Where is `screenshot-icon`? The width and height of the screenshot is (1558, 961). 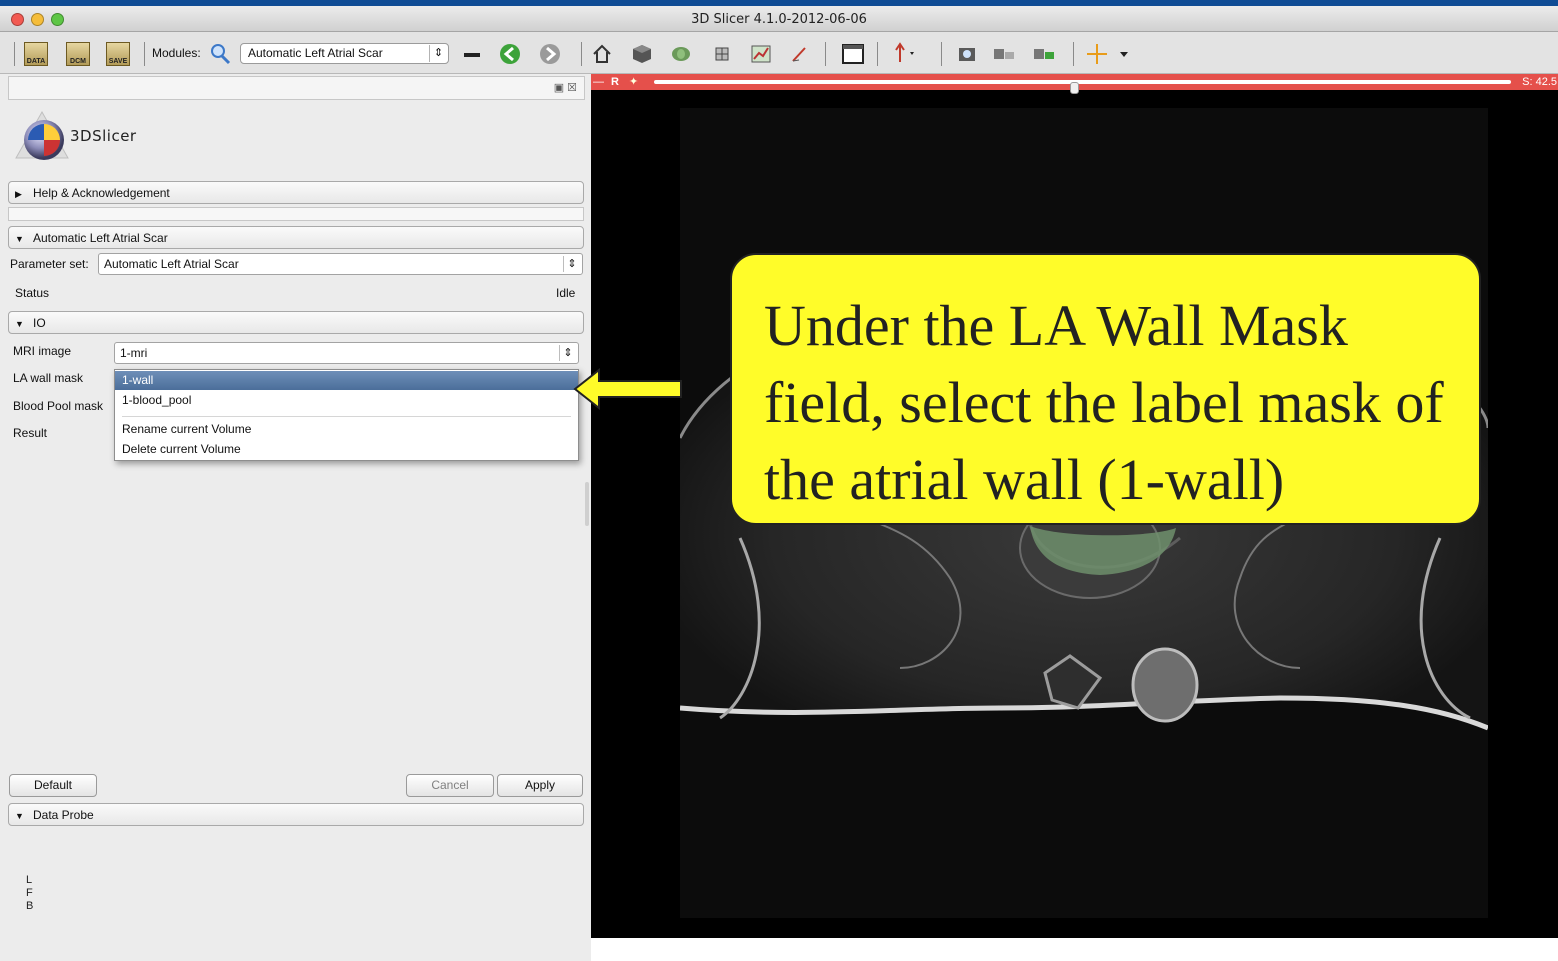 screenshot-icon is located at coordinates (967, 54).